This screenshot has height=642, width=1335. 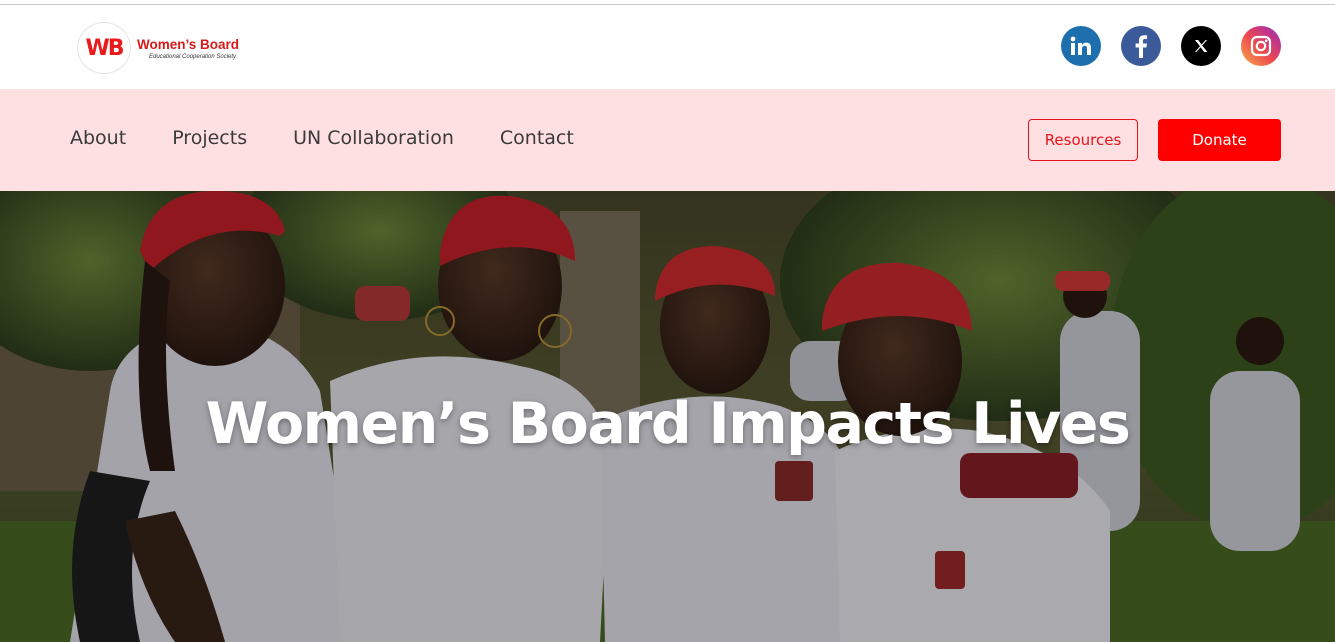 I want to click on facebook-icon, so click(x=1141, y=46).